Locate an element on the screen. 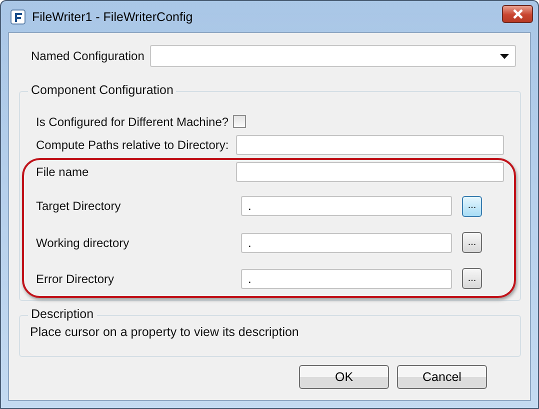 The width and height of the screenshot is (539, 409). close-button is located at coordinates (517, 13).